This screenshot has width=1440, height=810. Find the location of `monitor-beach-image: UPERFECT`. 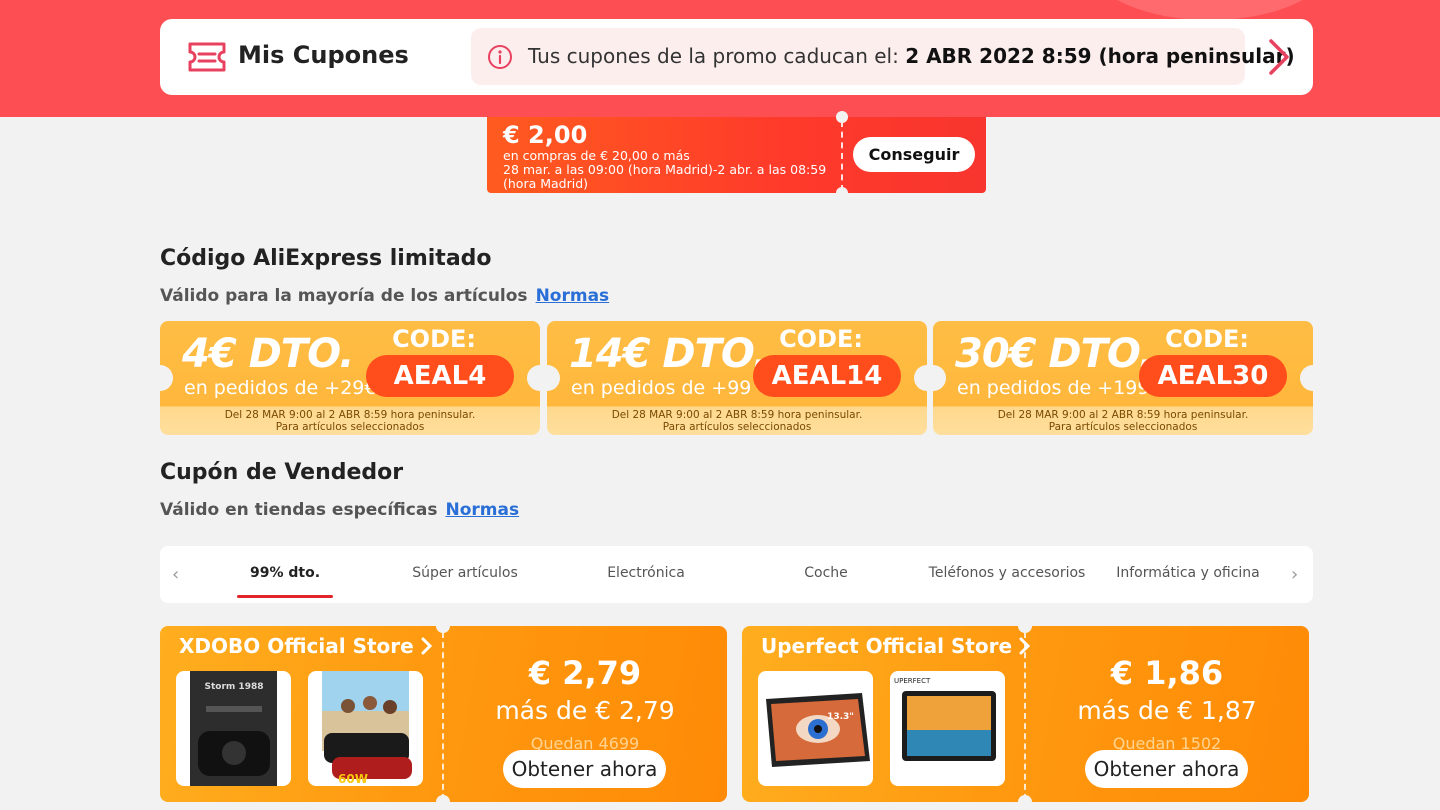

monitor-beach-image: UPERFECT is located at coordinates (945, 719).